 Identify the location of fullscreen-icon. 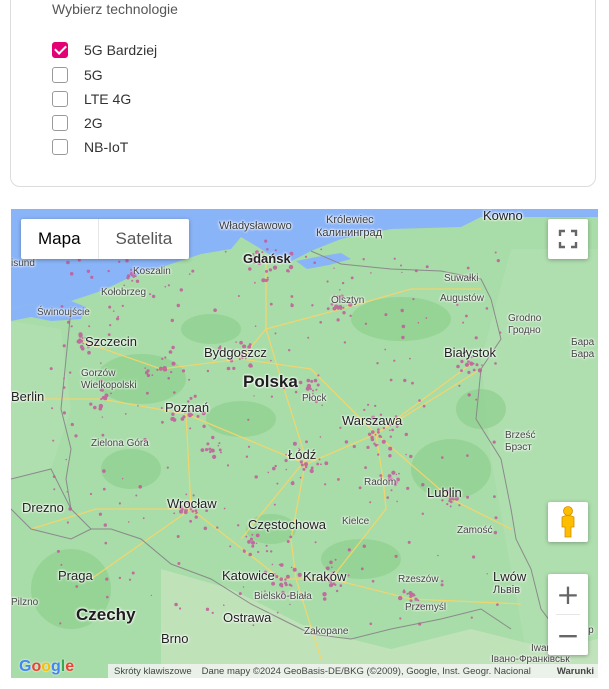
(568, 239).